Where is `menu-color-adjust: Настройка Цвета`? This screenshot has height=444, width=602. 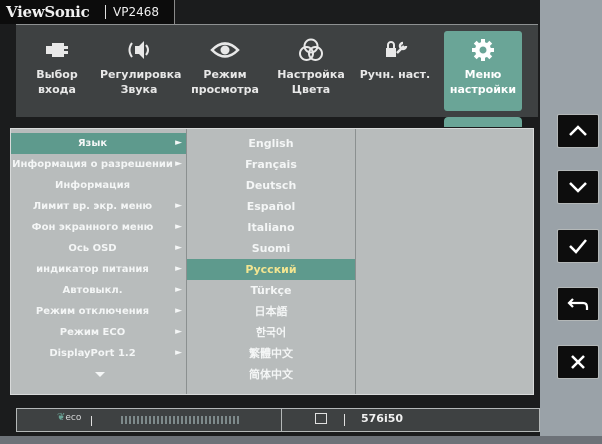
menu-color-adjust: Настройка Цвета is located at coordinates (311, 71).